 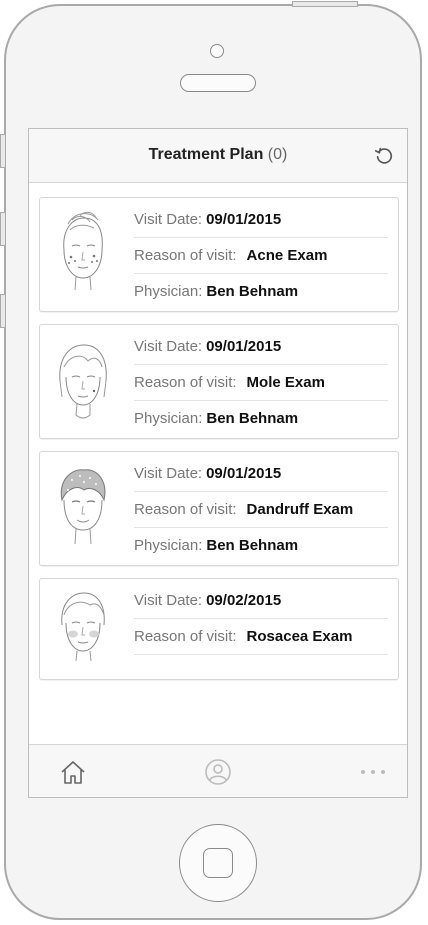 What do you see at coordinates (325, 4) in the screenshot?
I see `power-button` at bounding box center [325, 4].